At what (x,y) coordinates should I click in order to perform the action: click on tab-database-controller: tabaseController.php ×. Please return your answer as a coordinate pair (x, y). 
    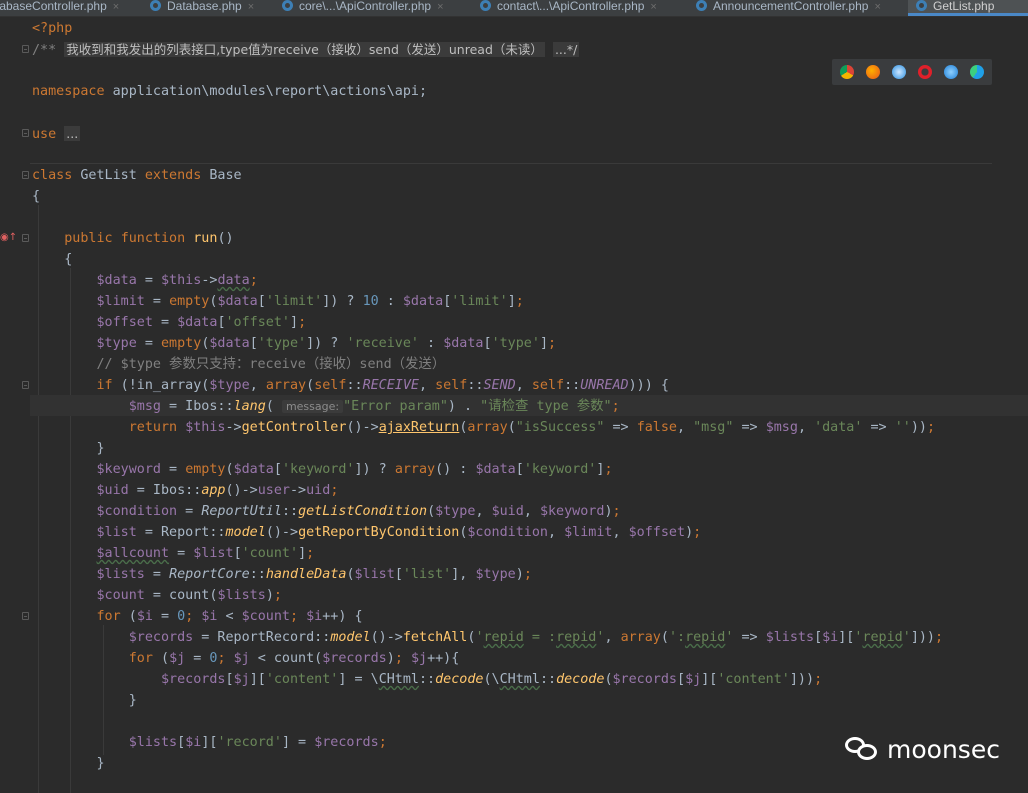
    Looking at the image, I should click on (70, 8).